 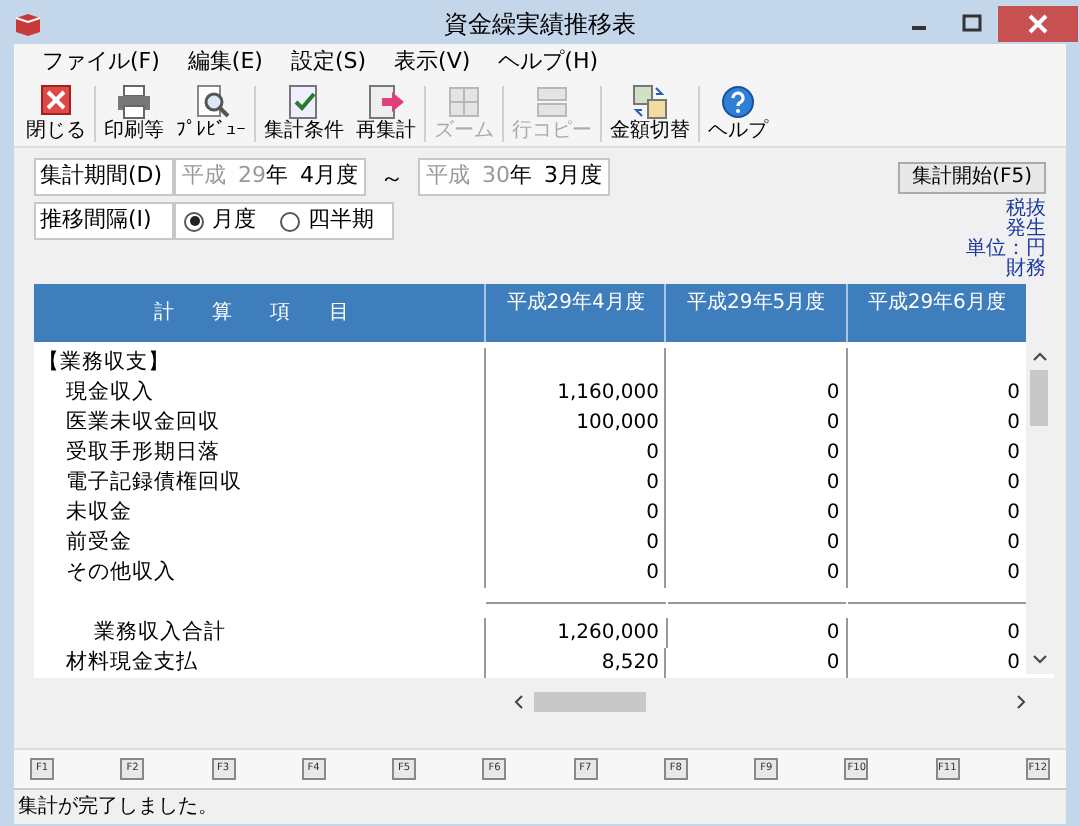 What do you see at coordinates (104, 177) in the screenshot?
I see `field-label: 集計期間(D)` at bounding box center [104, 177].